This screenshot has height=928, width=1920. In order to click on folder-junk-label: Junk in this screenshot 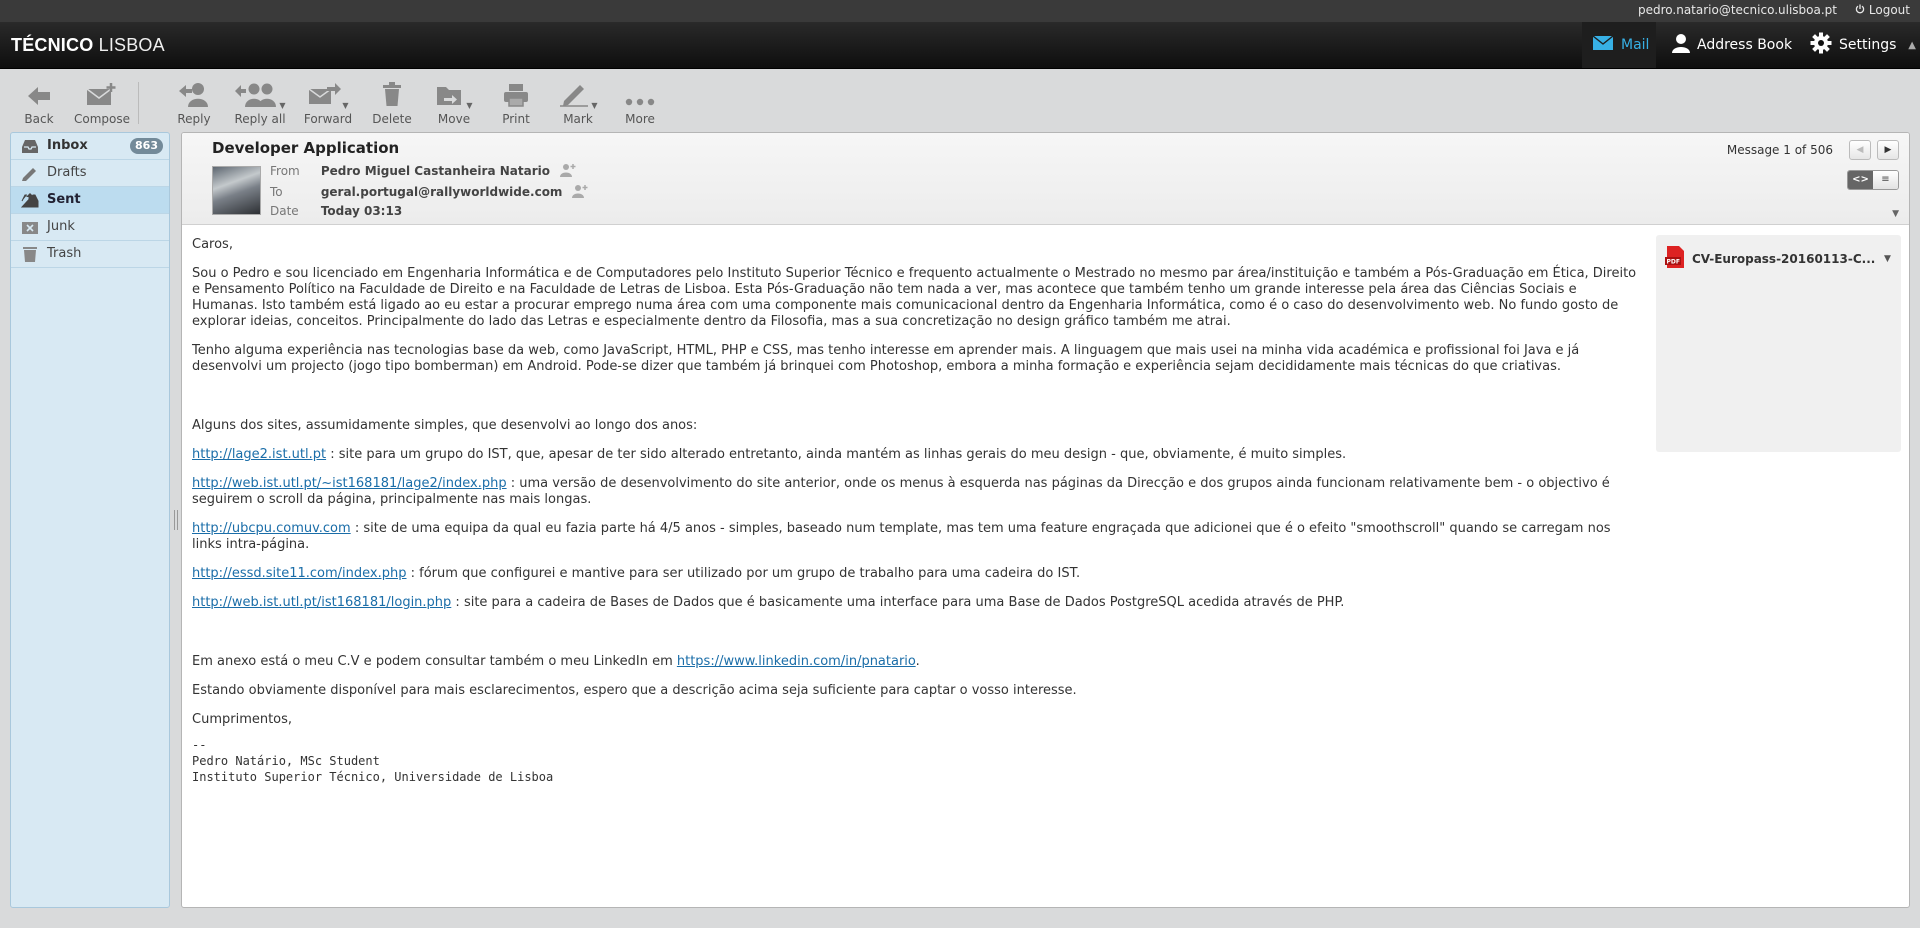, I will do `click(61, 226)`.